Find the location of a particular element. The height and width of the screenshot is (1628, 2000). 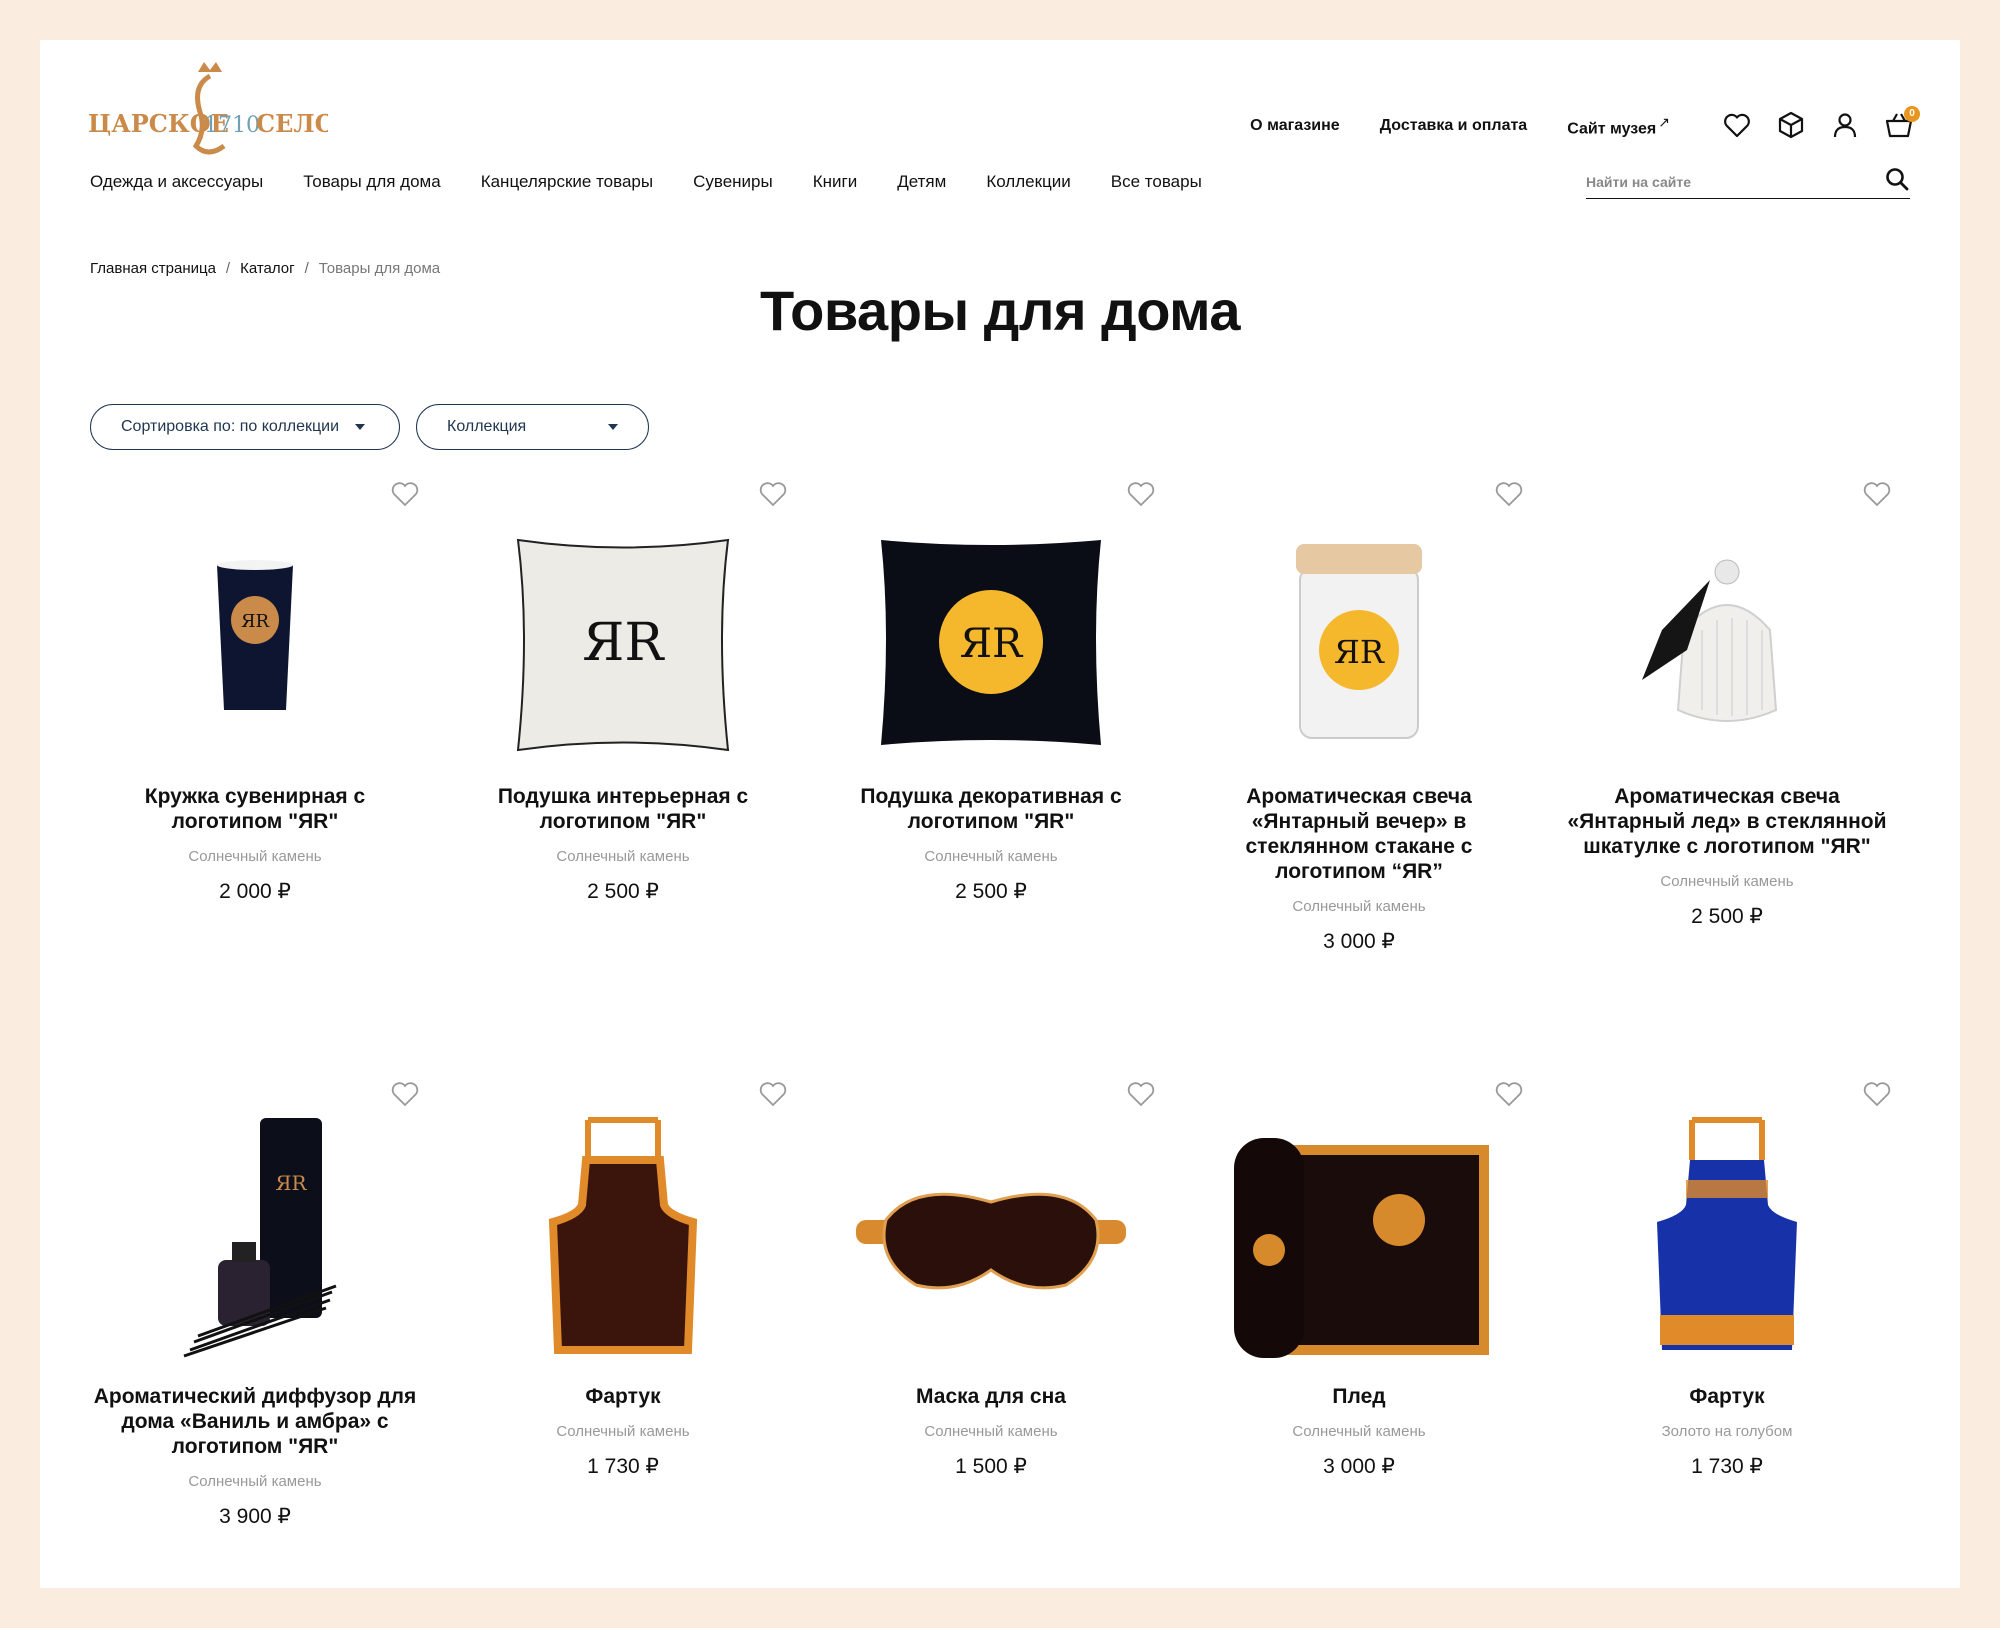

breadcrumb-catalog: Каталог is located at coordinates (267, 268).